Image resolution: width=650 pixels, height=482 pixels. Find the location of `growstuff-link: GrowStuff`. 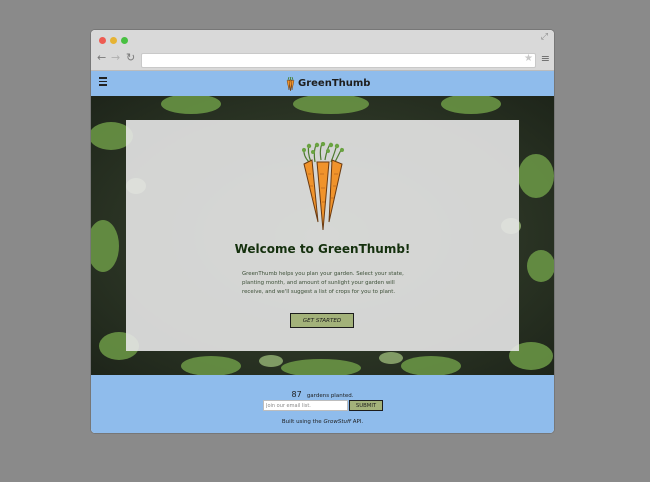

growstuff-link: GrowStuff is located at coordinates (337, 422).